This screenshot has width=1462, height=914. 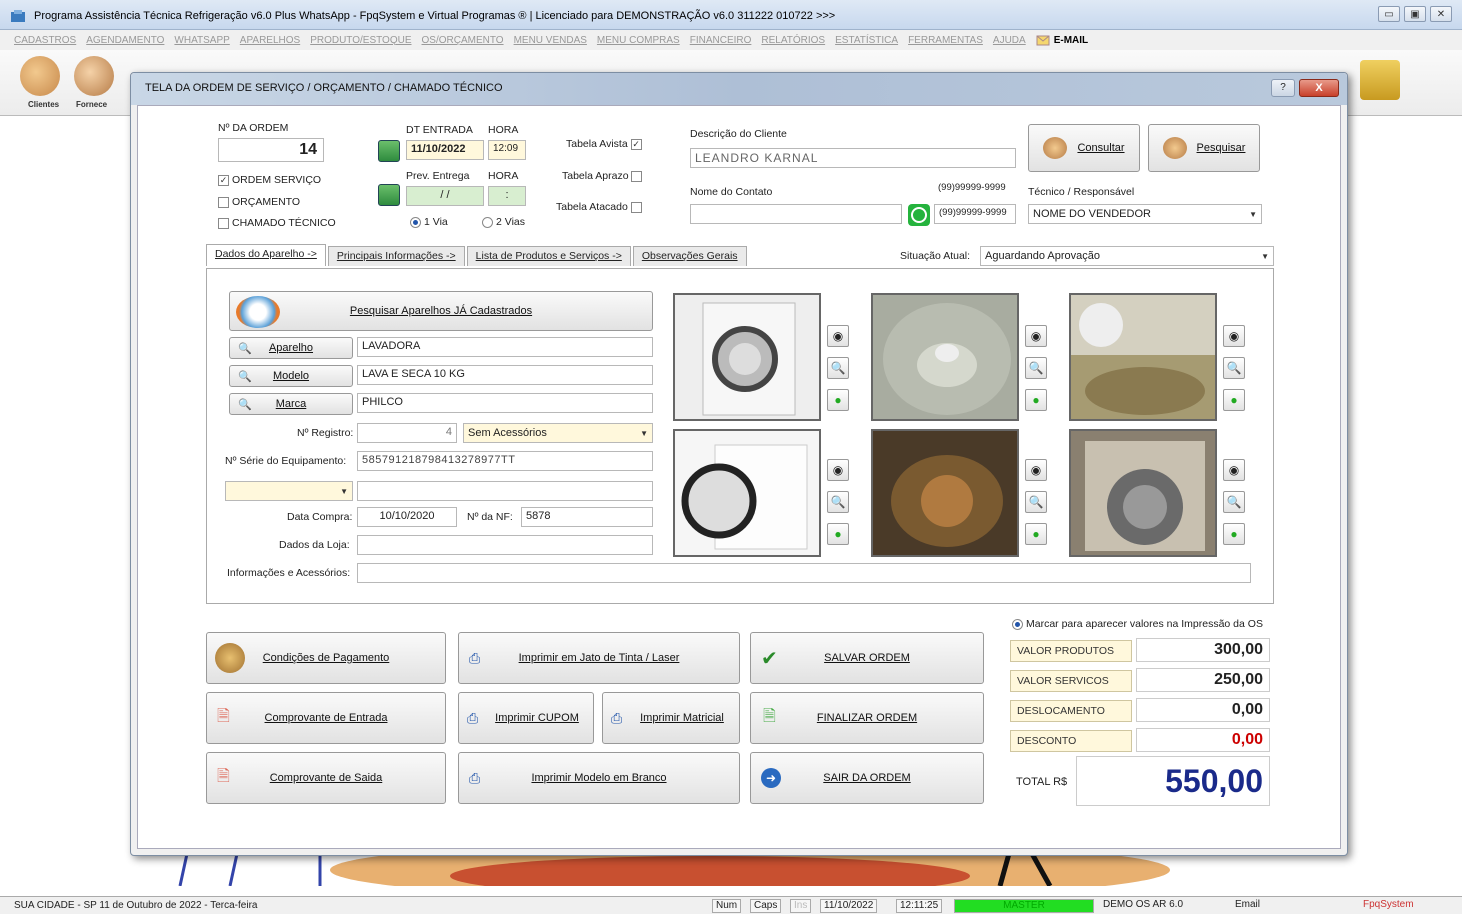 What do you see at coordinates (45, 40) in the screenshot?
I see `menu-cadastros: CADASTROS` at bounding box center [45, 40].